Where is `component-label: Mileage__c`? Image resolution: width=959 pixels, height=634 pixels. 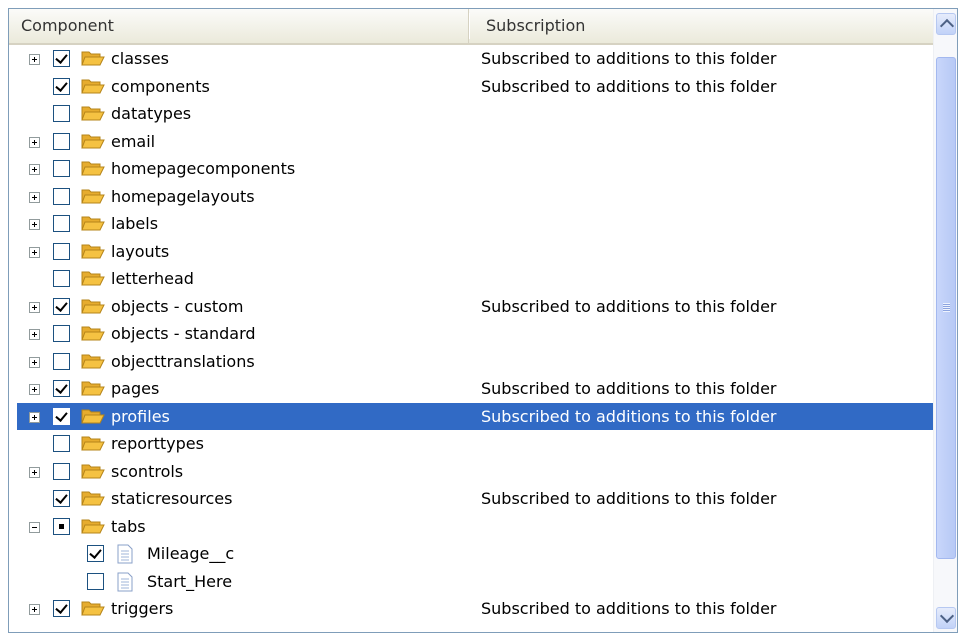
component-label: Mileage__c is located at coordinates (191, 553).